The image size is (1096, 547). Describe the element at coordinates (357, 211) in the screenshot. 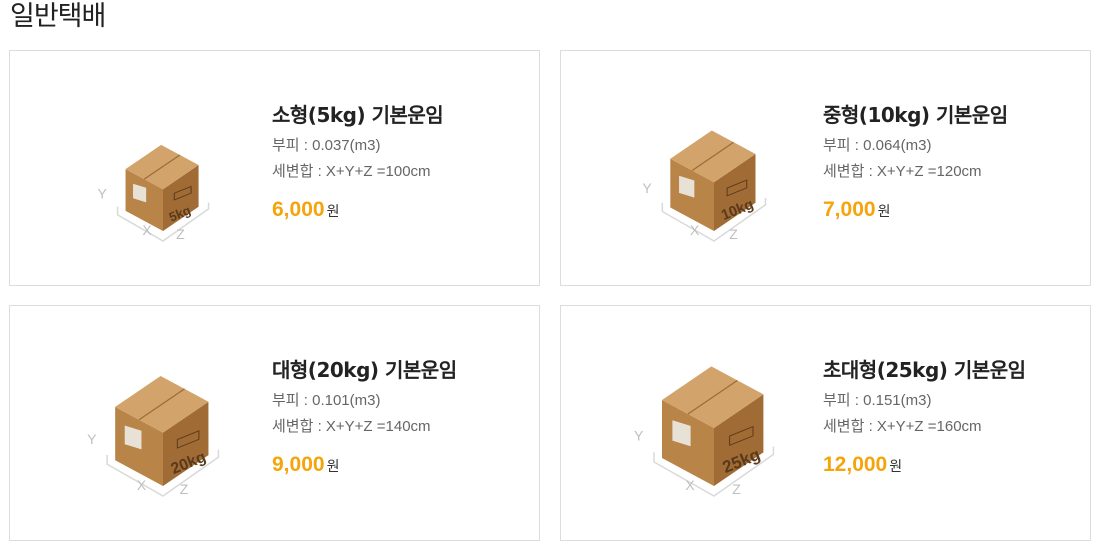

I see `price: 6,000 원` at that location.